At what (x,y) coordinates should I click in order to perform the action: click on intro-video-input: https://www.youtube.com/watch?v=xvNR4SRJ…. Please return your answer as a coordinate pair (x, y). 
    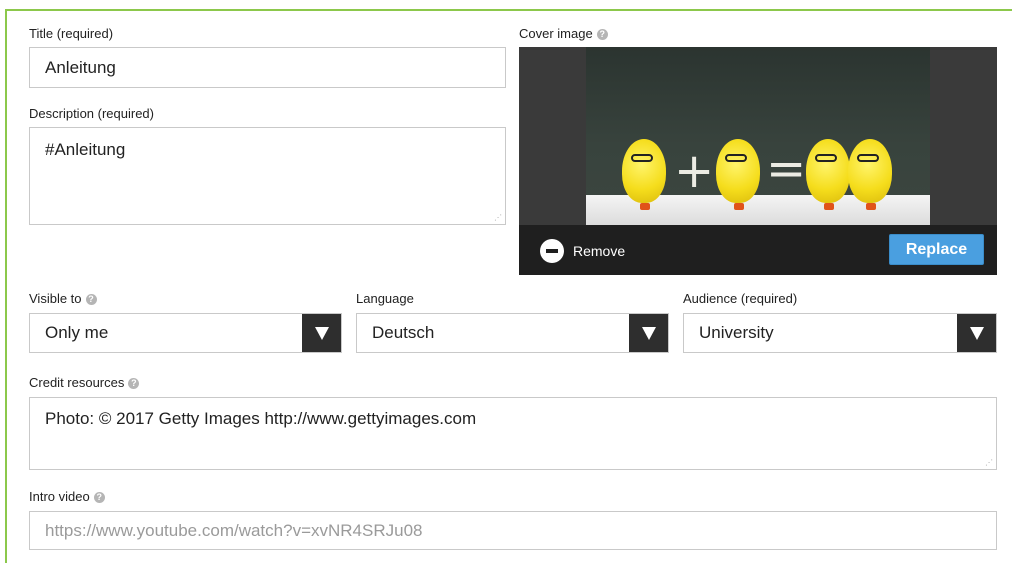
    Looking at the image, I should click on (513, 530).